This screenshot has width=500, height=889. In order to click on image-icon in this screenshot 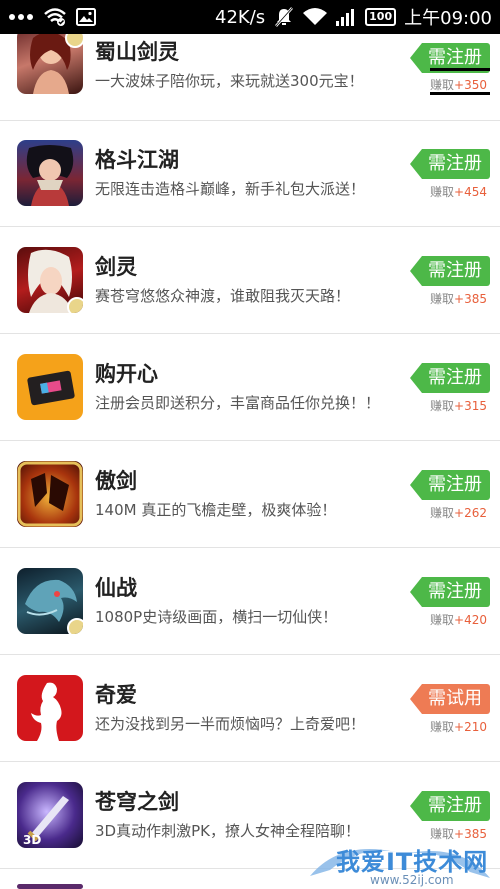, I will do `click(86, 17)`.